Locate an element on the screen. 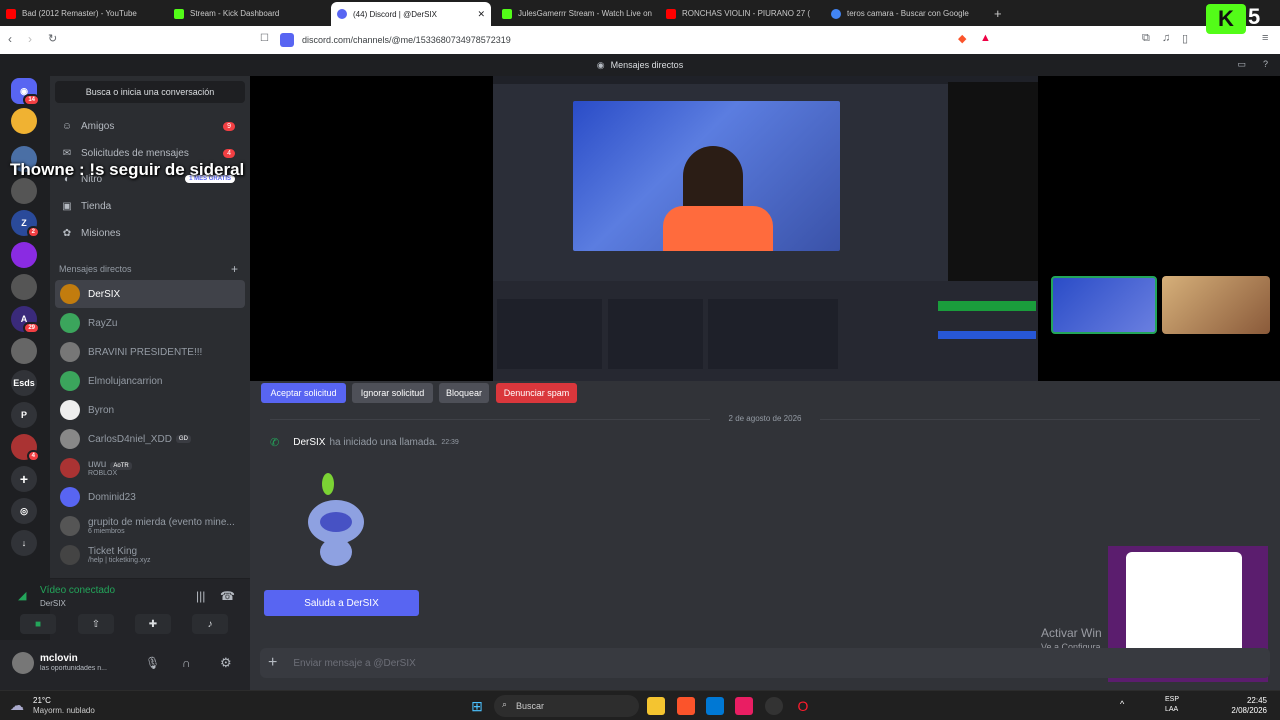  wumpus-body is located at coordinates (336, 552).